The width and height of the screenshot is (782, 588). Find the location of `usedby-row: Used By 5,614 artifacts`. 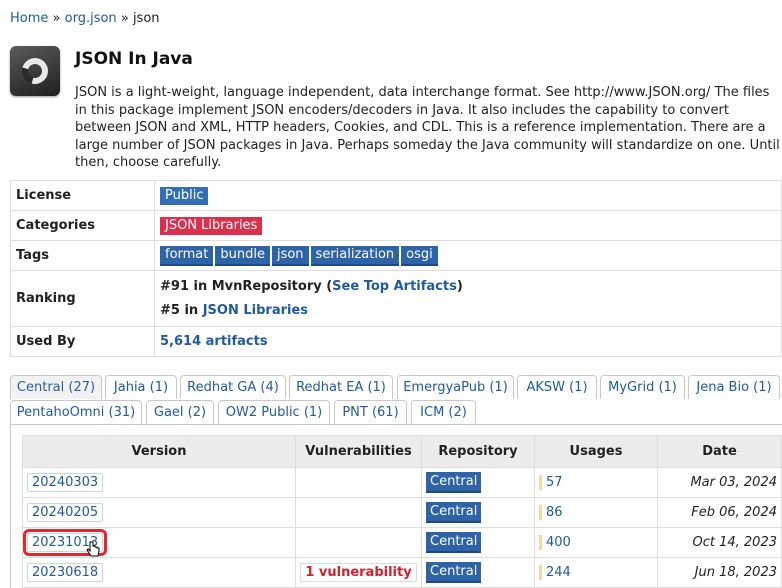

usedby-row: Used By 5,614 artifacts is located at coordinates (396, 341).